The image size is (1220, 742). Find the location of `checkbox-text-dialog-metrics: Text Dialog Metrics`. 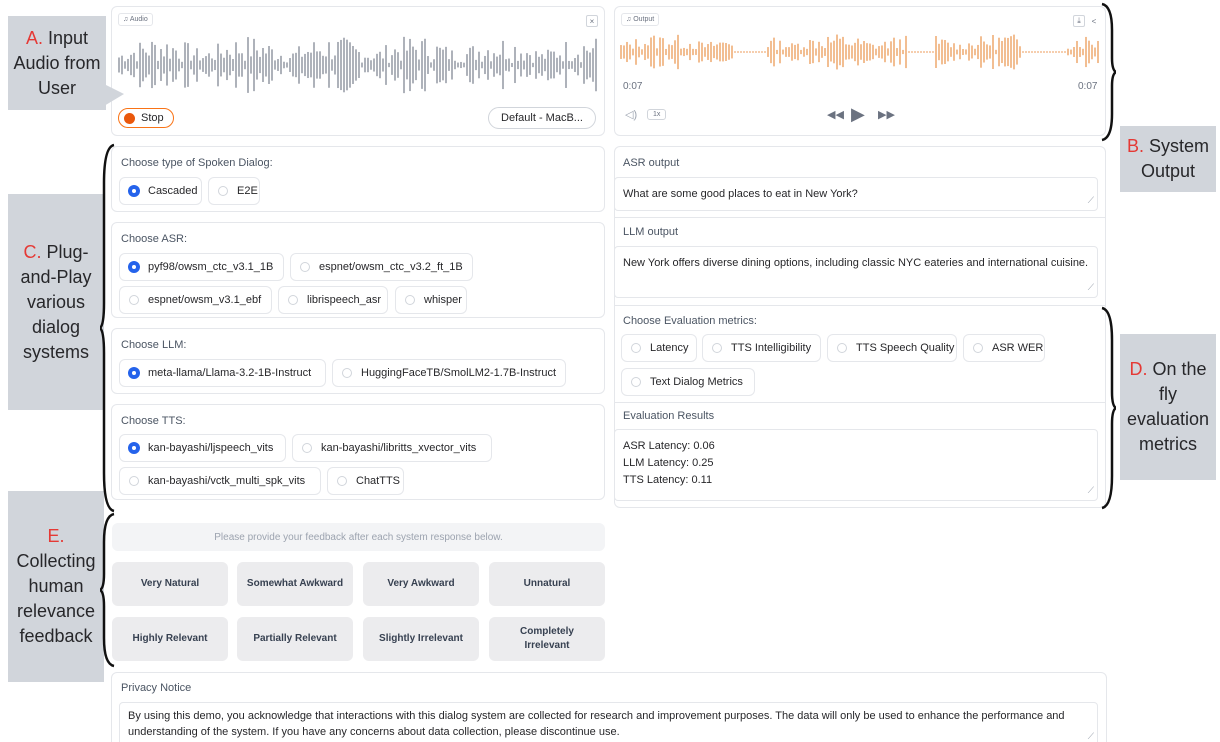

checkbox-text-dialog-metrics: Text Dialog Metrics is located at coordinates (688, 382).